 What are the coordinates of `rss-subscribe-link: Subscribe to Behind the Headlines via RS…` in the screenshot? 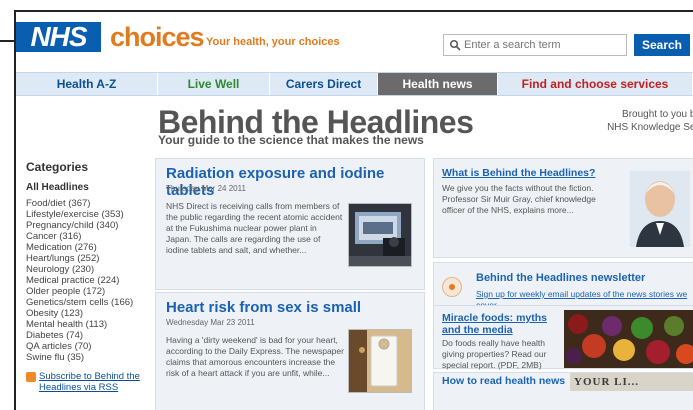 It's located at (88, 382).